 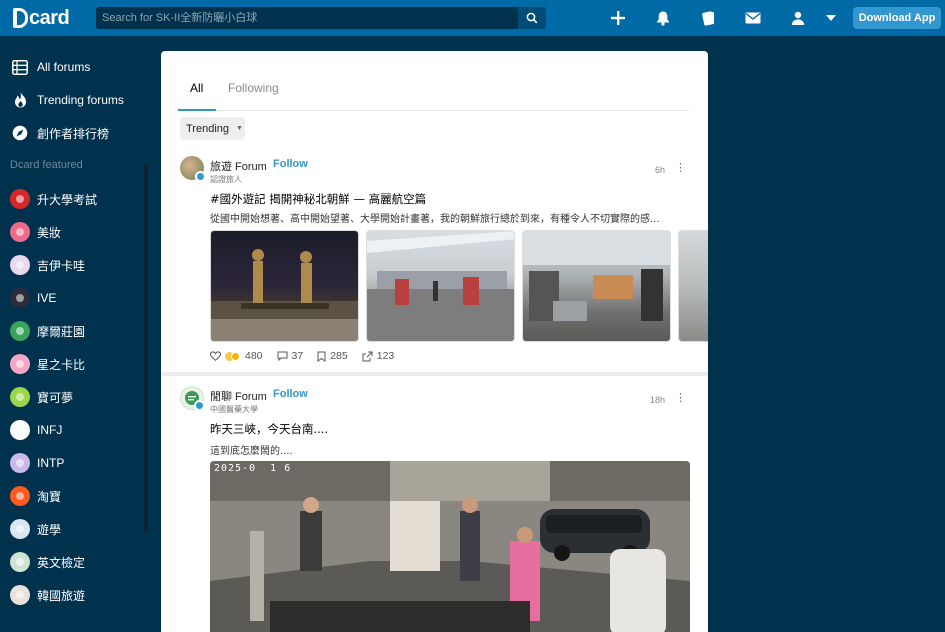 What do you see at coordinates (297, 356) in the screenshot?
I see `comments-value: 37` at bounding box center [297, 356].